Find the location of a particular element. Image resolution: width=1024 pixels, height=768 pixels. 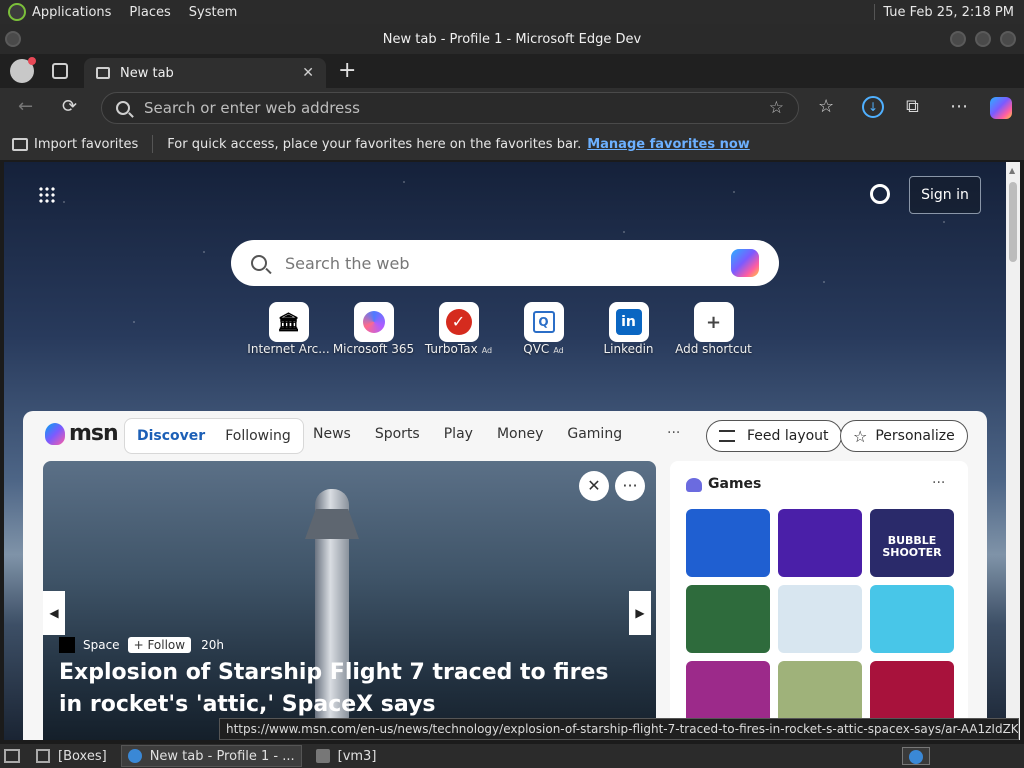

shortcut-label: QVC is located at coordinates (536, 349).